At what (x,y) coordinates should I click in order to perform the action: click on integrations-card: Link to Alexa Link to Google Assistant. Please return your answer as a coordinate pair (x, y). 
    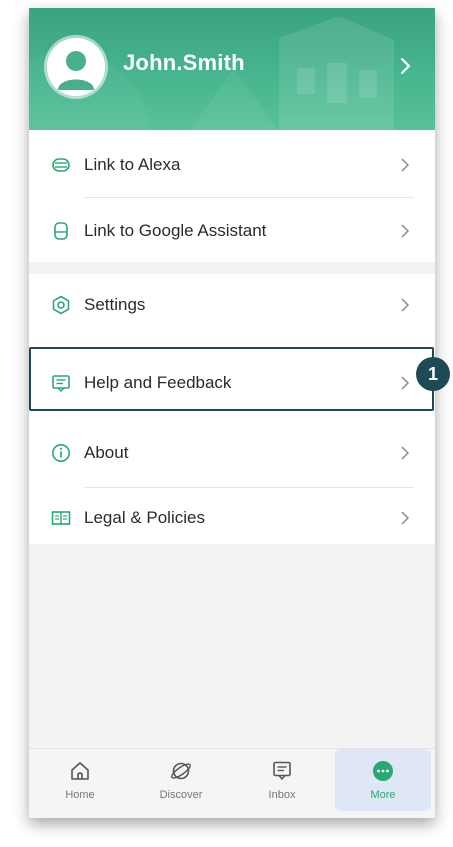
    Looking at the image, I should click on (232, 196).